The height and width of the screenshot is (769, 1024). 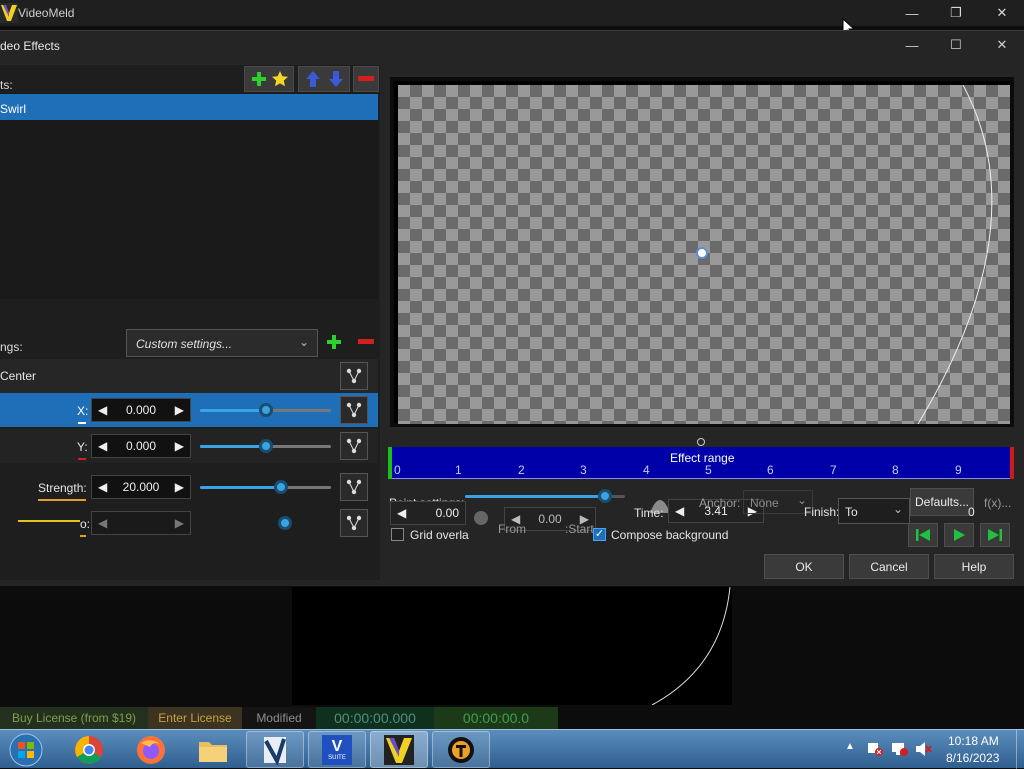 I want to click on compose-background-checkbox: ✓, so click(x=599, y=534).